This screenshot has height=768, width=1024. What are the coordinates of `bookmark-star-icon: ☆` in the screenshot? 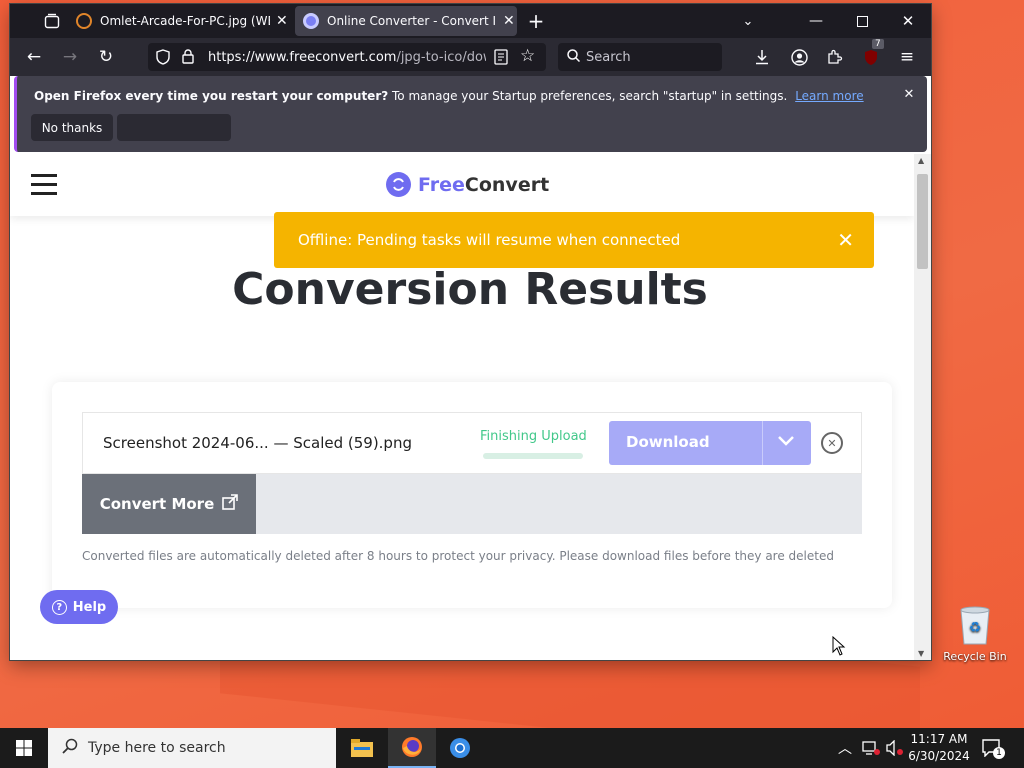 It's located at (527, 56).